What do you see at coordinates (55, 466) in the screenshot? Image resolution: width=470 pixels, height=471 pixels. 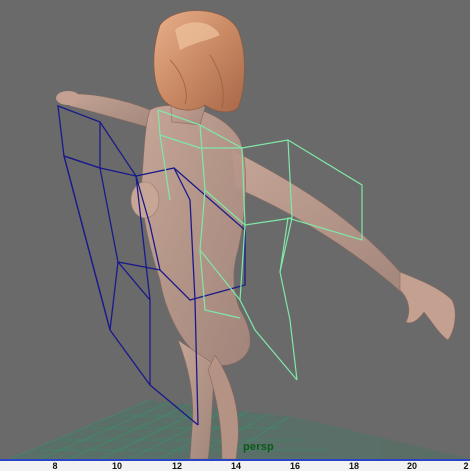 I see `time-tick-label: 8` at bounding box center [55, 466].